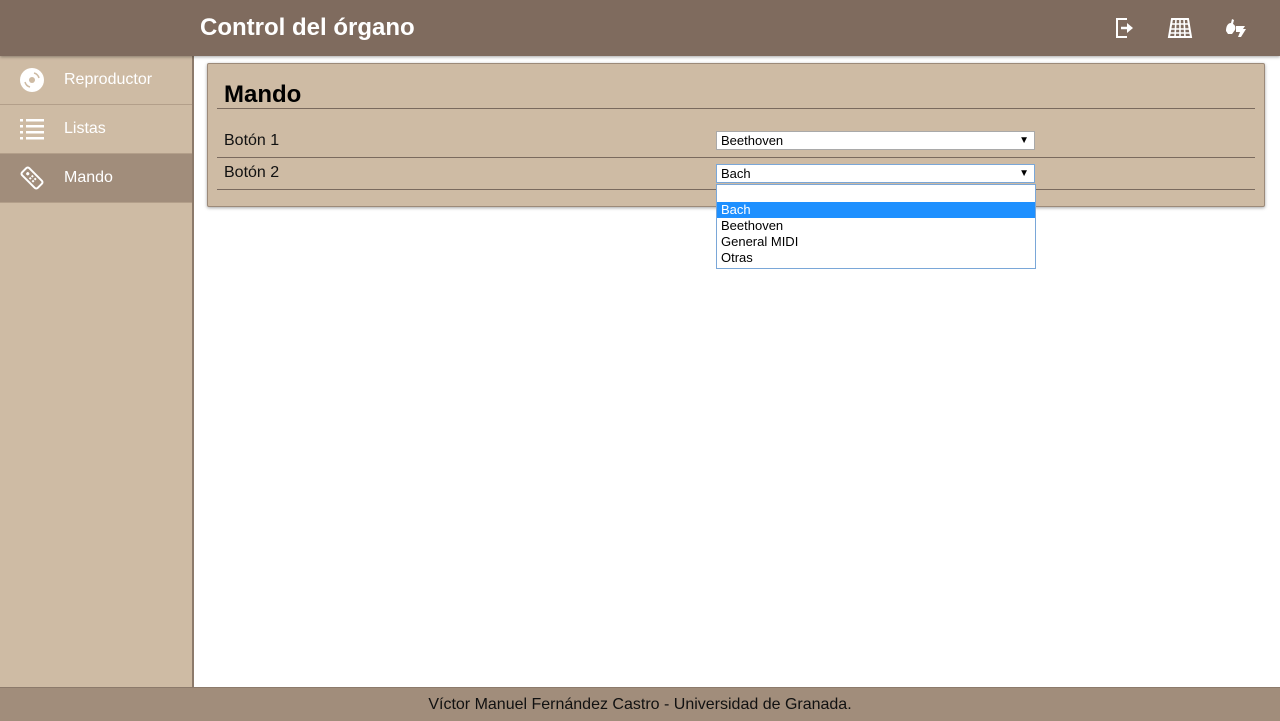 The height and width of the screenshot is (721, 1280). I want to click on button-1-select: Beethoven ▼, so click(875, 140).